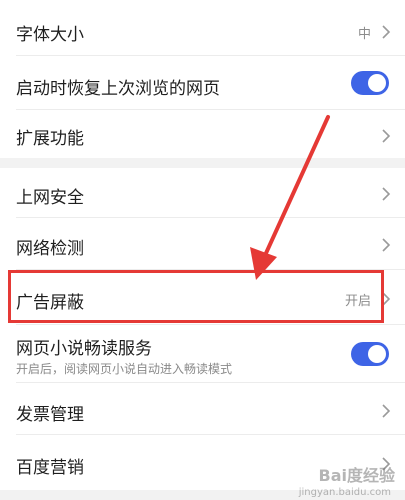 The height and width of the screenshot is (500, 405). I want to click on extensions-row: 扩展功能, so click(202, 134).